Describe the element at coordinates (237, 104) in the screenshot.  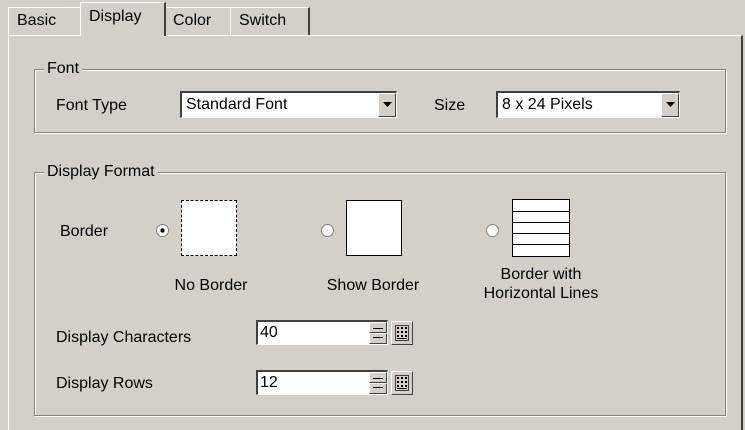
I see `font-type-value: Standard Font` at that location.